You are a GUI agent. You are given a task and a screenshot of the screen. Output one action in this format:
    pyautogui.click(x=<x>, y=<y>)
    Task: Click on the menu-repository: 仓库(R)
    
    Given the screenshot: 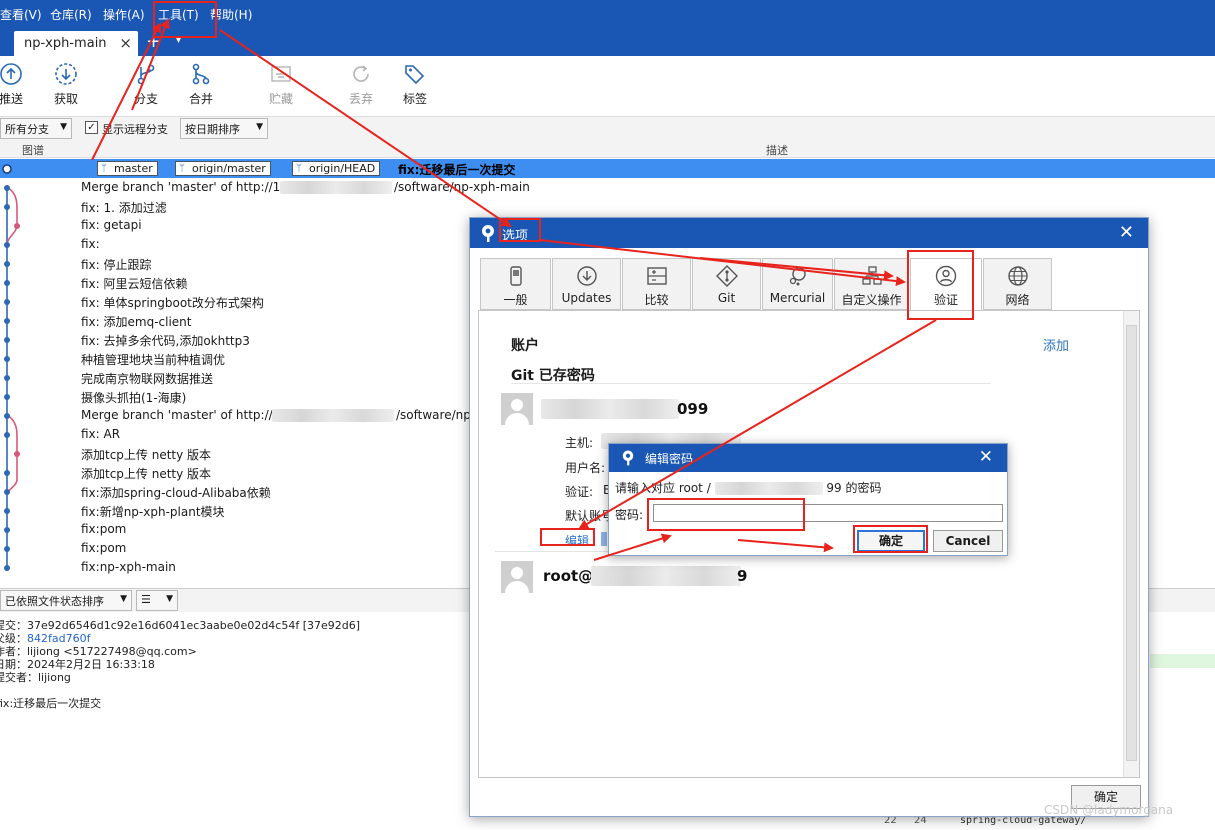 What is the action you would take?
    pyautogui.click(x=71, y=14)
    